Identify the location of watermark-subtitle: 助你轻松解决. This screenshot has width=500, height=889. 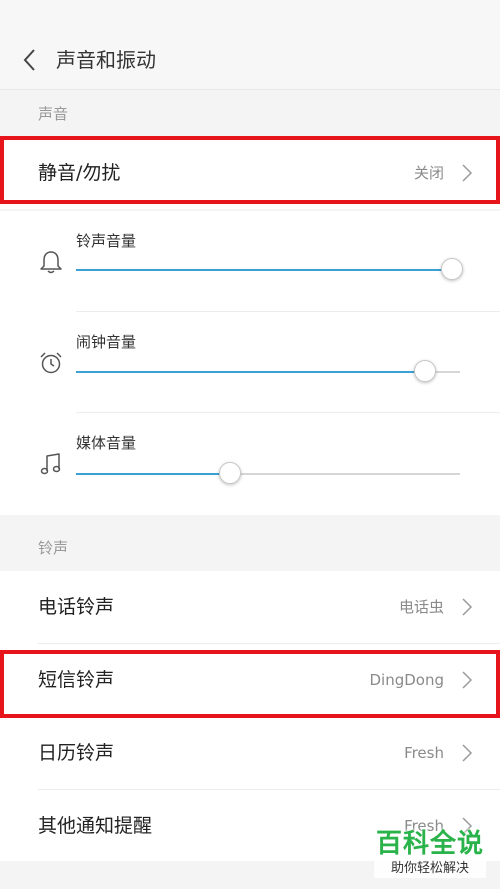
(430, 869).